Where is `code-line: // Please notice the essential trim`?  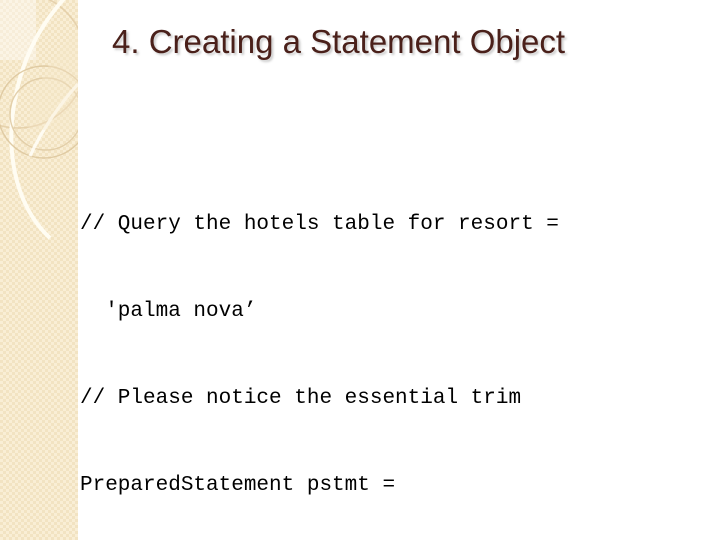 code-line: // Please notice the essential trim is located at coordinates (301, 398).